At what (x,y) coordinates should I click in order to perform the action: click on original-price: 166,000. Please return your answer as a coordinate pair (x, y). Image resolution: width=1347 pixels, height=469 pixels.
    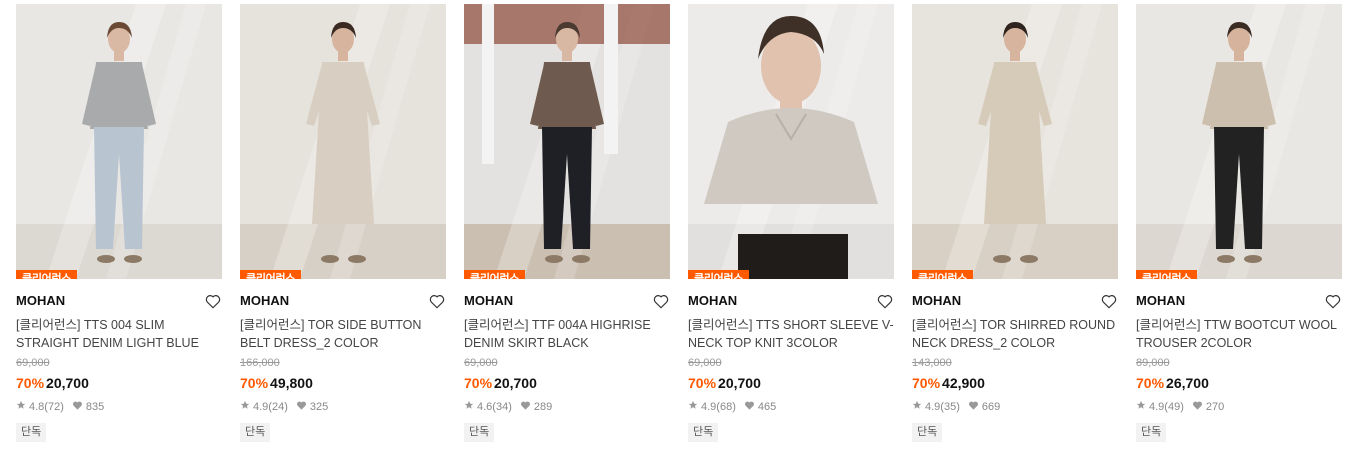
    Looking at the image, I should click on (260, 363).